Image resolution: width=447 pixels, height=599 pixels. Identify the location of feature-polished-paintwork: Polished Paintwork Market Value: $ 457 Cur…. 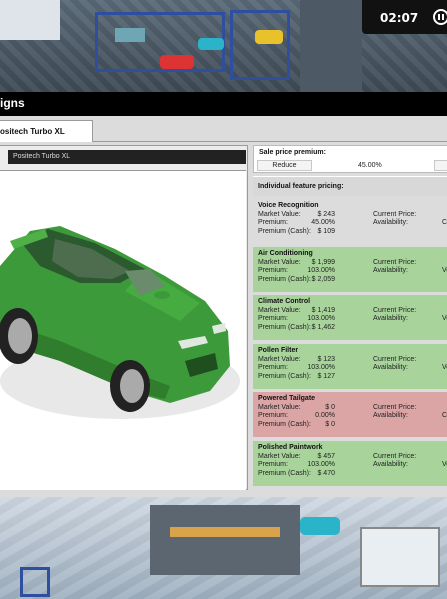
(350, 463).